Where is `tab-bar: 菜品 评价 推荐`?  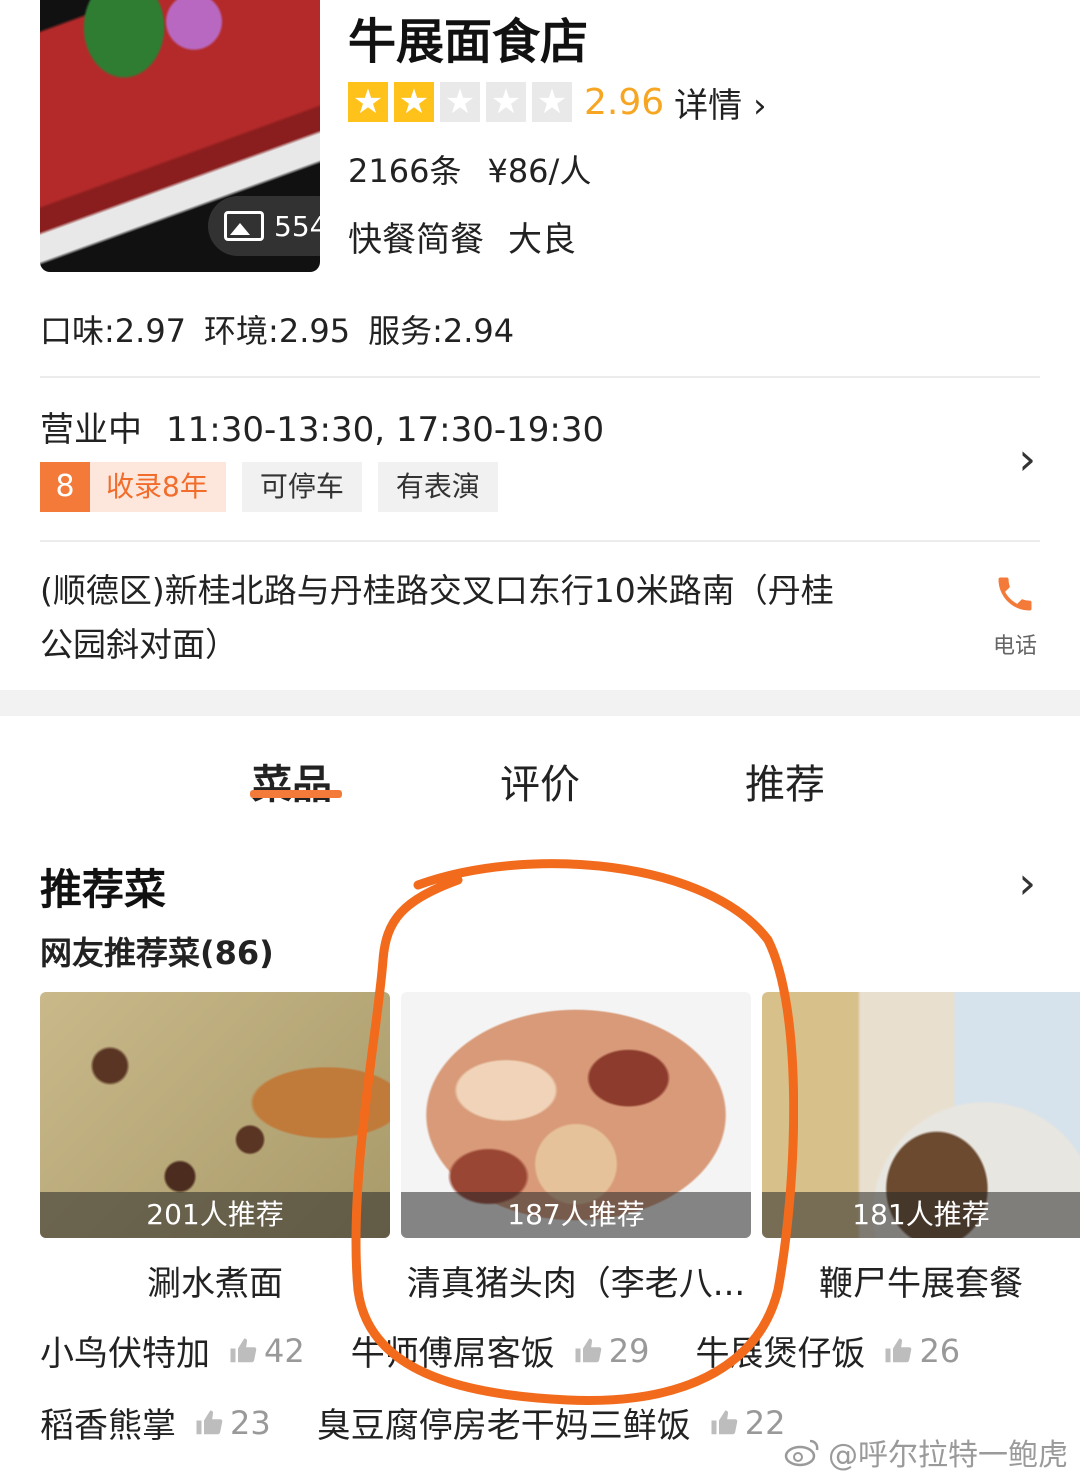
tab-bar: 菜品 评价 推荐 is located at coordinates (540, 782).